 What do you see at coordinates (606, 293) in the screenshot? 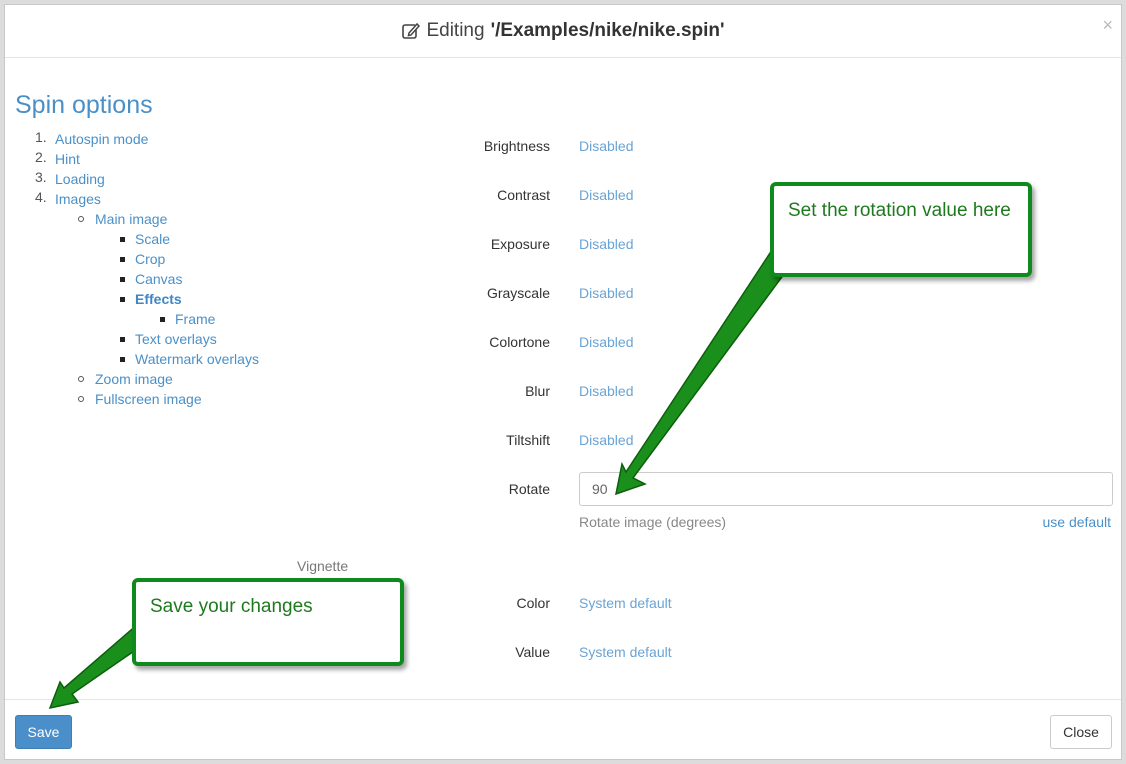
I see `grayscale-value: Disabled` at bounding box center [606, 293].